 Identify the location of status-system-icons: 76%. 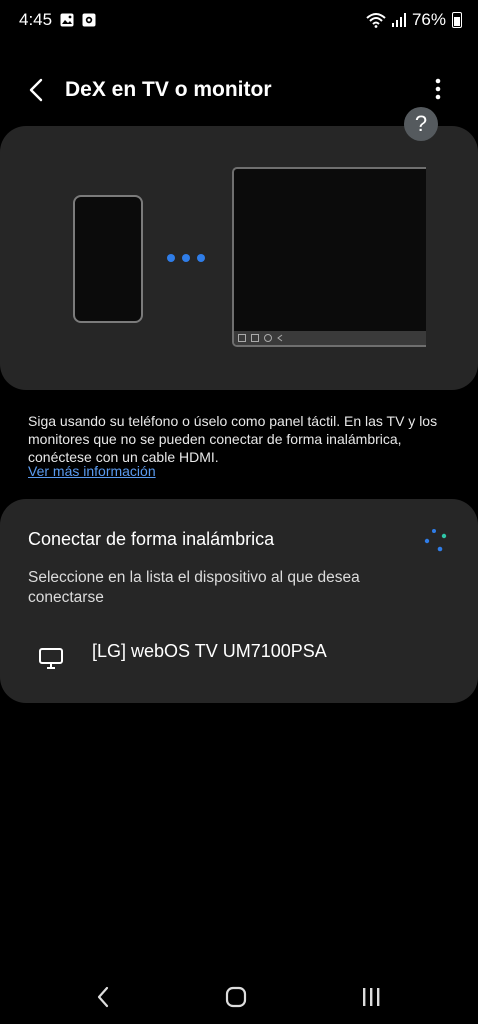
(414, 20).